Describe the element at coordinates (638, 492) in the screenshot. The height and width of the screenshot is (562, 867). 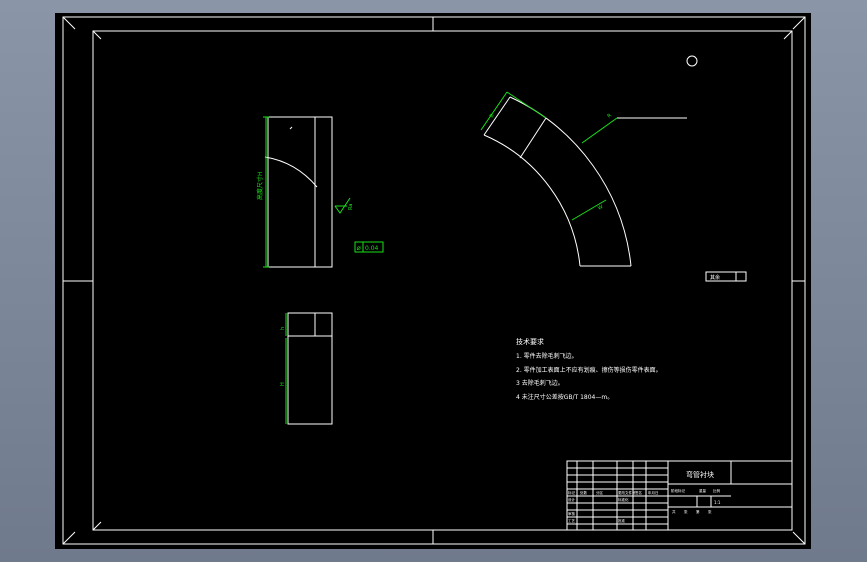
I see `label-sign: 签名` at that location.